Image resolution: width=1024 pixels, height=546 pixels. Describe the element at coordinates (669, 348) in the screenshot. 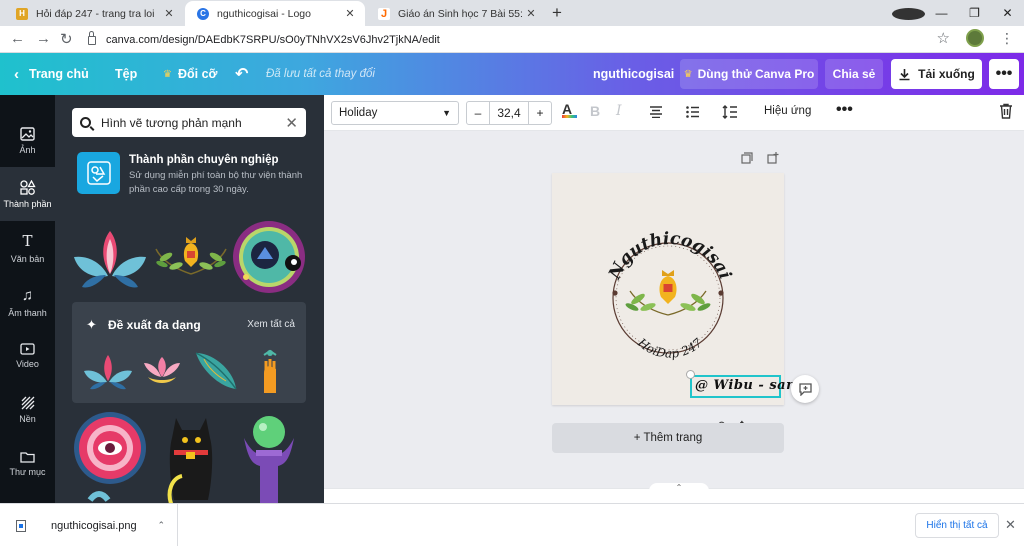

I see `logo-bottom-text: HoiDap 247` at that location.